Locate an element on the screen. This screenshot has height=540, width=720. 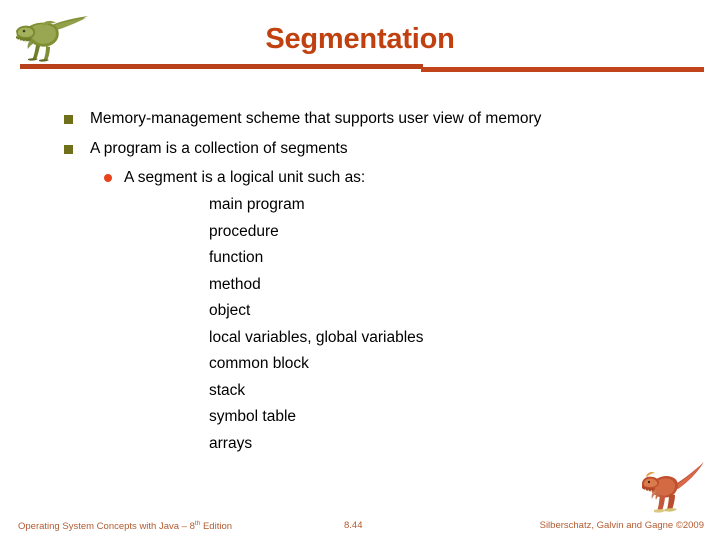
dot-bullet-icon is located at coordinates (108, 178).